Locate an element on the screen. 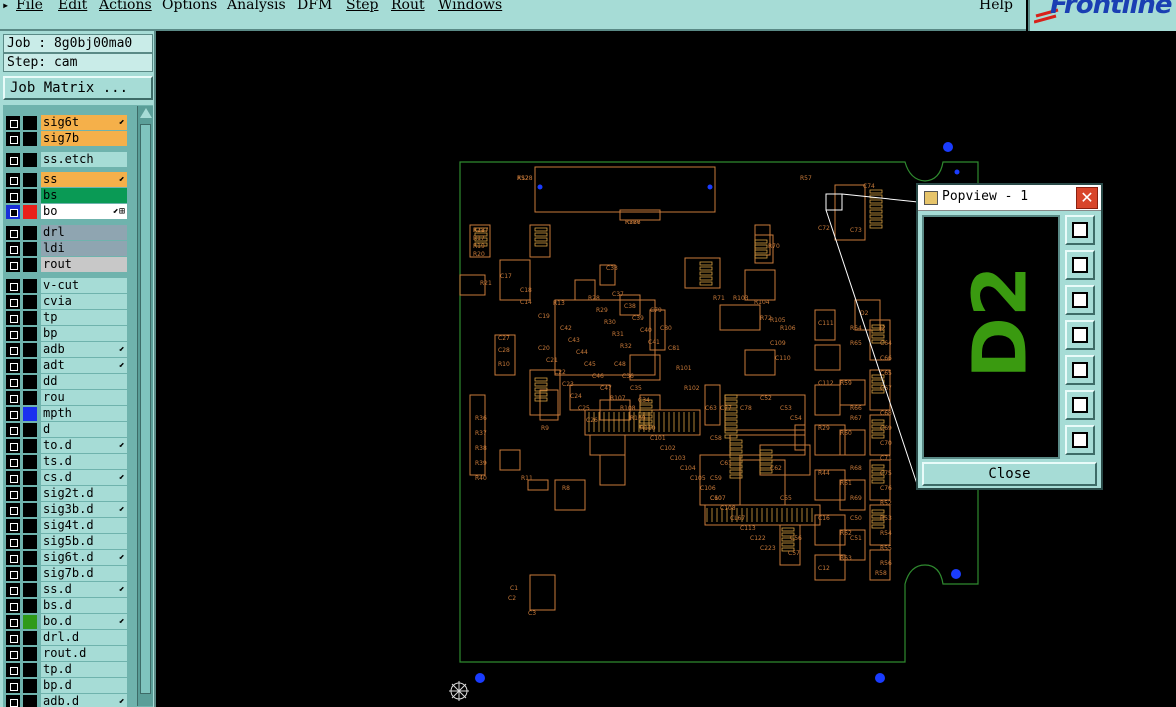  layer-row-sig5b-d: sig5b.d is located at coordinates (66, 541).